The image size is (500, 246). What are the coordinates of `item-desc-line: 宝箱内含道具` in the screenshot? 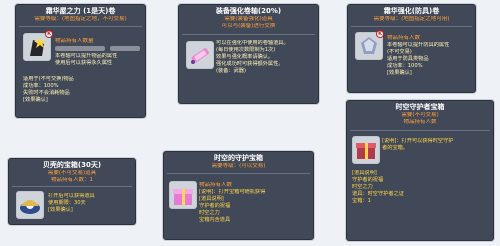 It's located at (215, 219).